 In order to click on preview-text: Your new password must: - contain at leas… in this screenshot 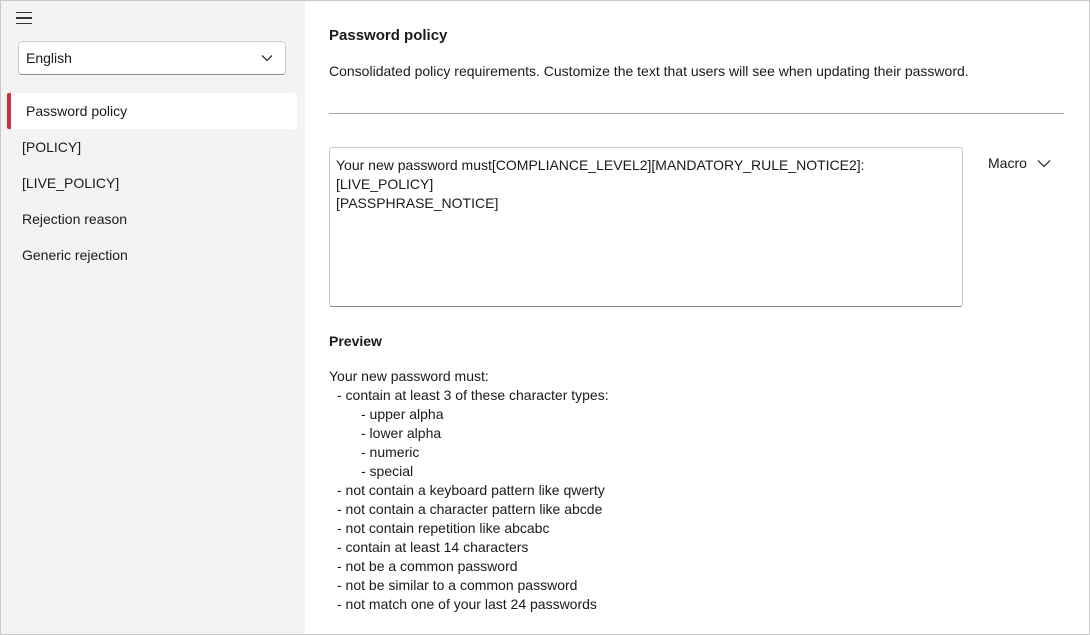, I will do `click(469, 490)`.